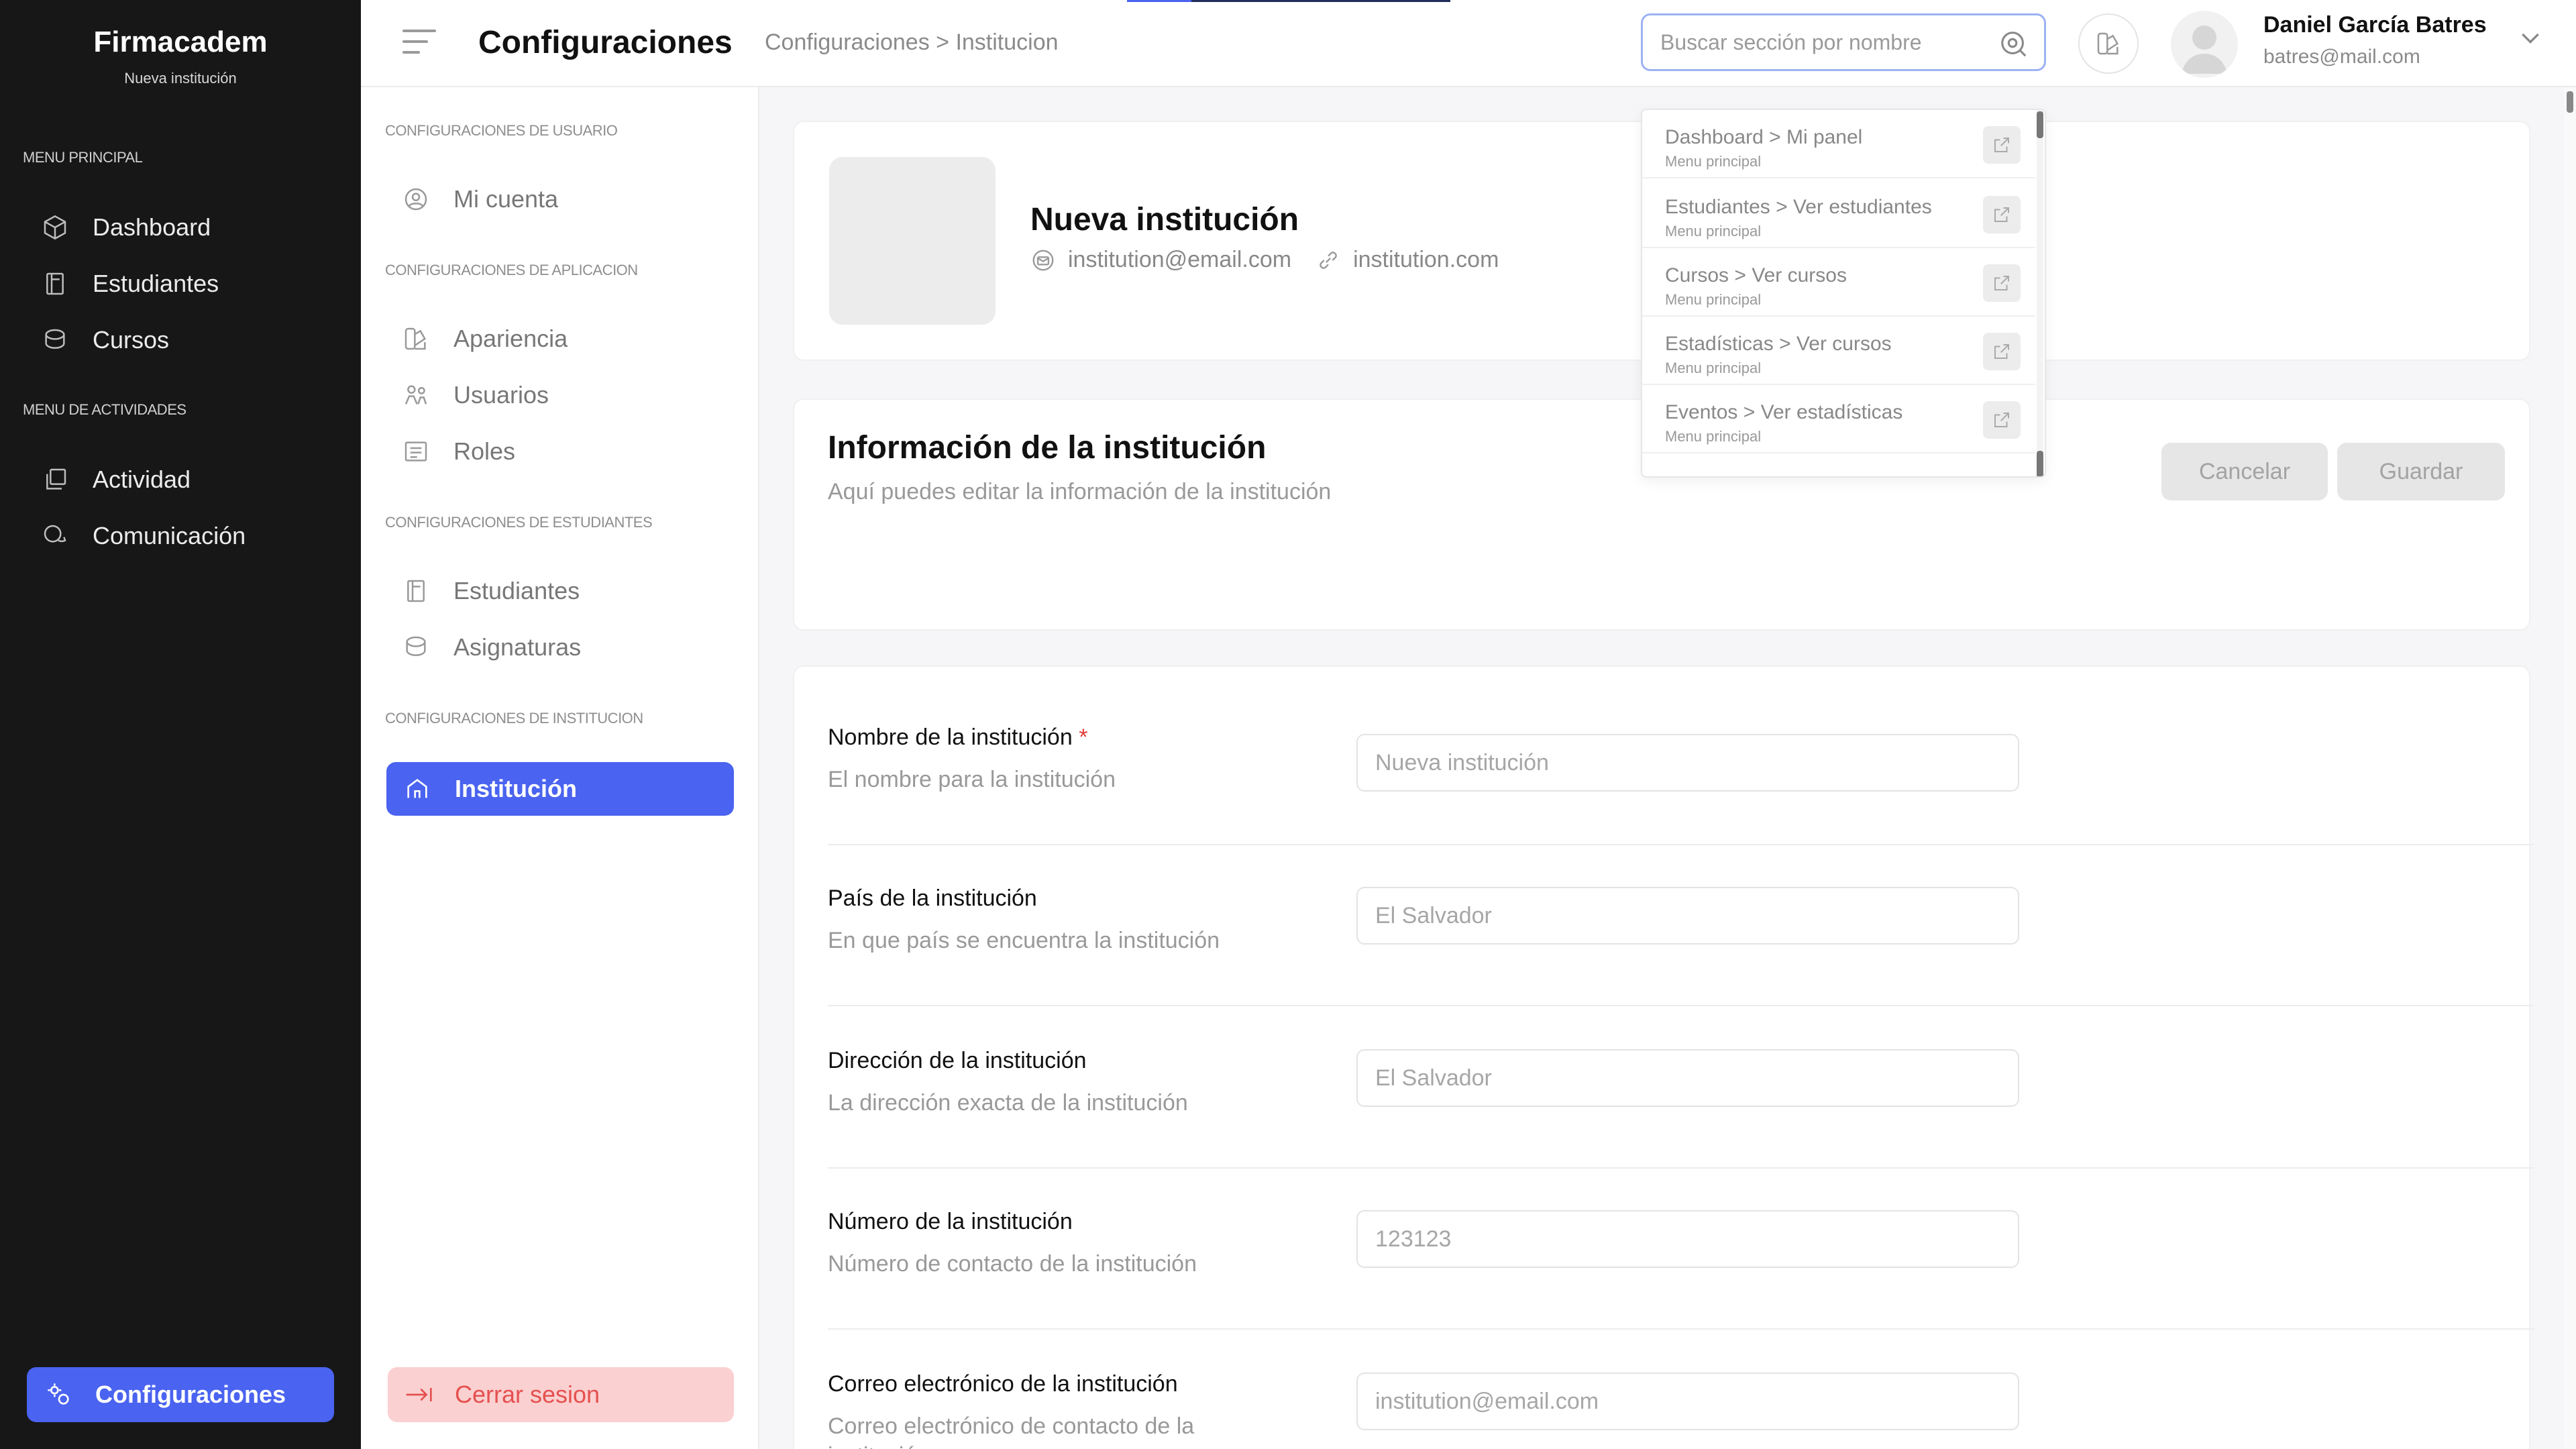 This screenshot has width=2576, height=1449. Describe the element at coordinates (2375, 25) in the screenshot. I see `user-name: Daniel García Batres` at that location.